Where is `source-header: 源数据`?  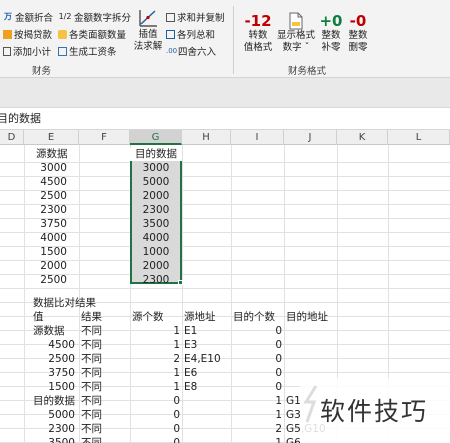
source-header: 源数据 is located at coordinates (52, 154).